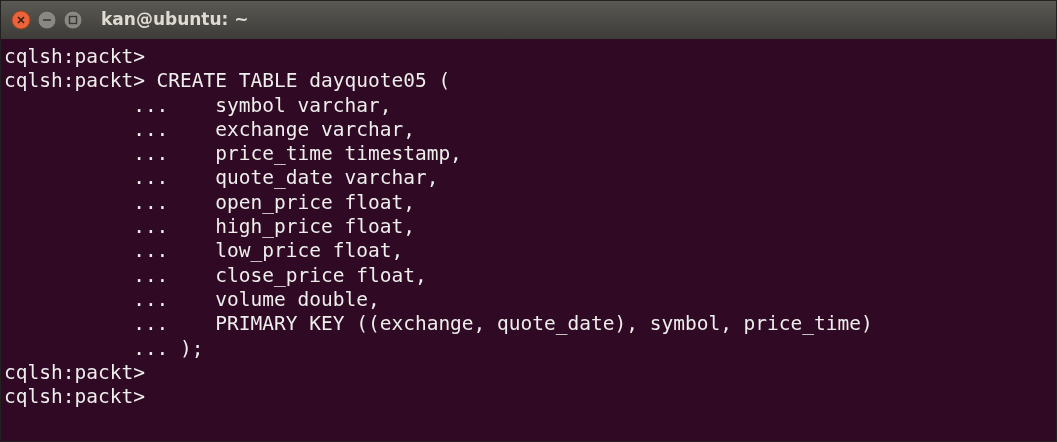  I want to click on terminal-line: cqlsh:packt> CREATE TABLE dayquote05 (, so click(227, 81).